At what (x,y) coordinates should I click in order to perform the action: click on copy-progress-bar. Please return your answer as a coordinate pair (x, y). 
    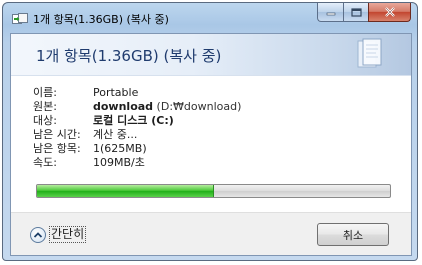
    Looking at the image, I should click on (213, 191).